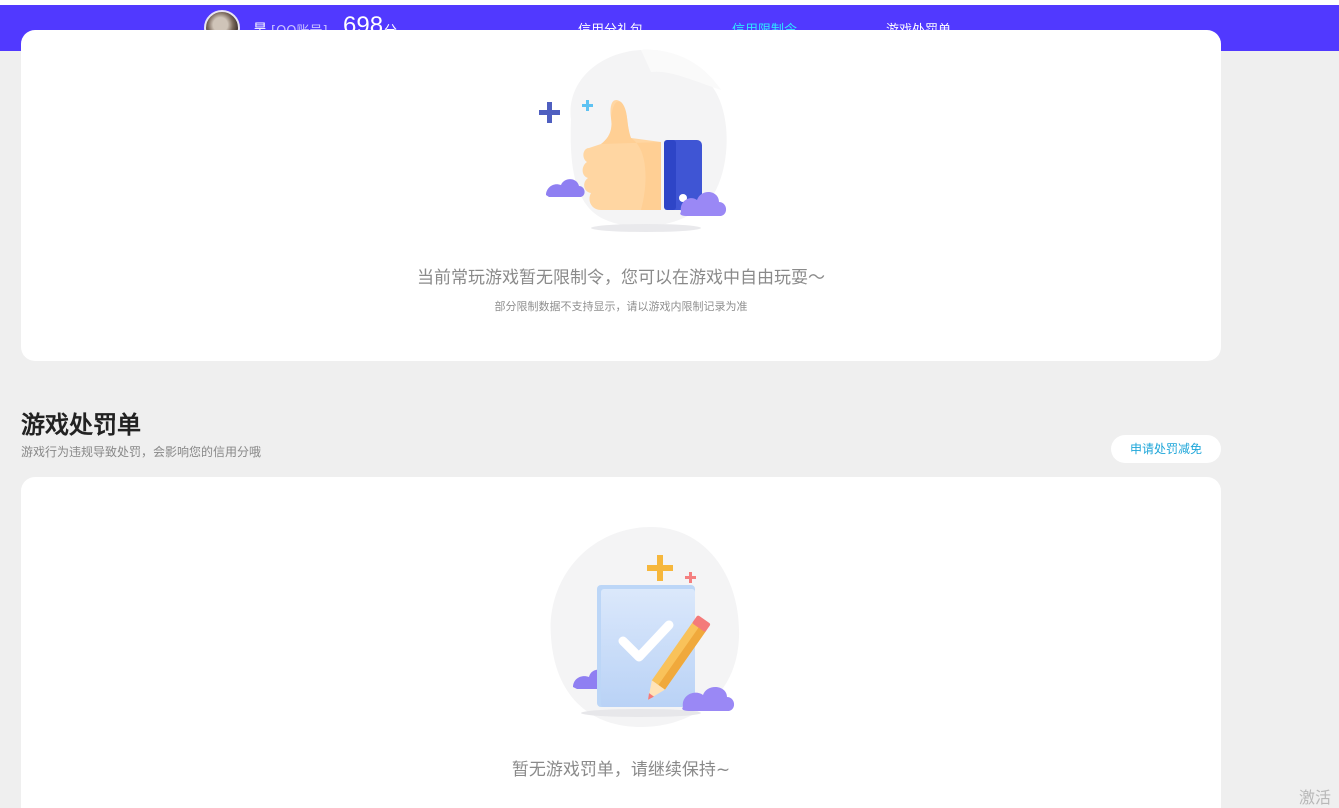 The height and width of the screenshot is (808, 1339). What do you see at coordinates (81, 425) in the screenshot?
I see `penalty-section-title: 游戏处罚单` at bounding box center [81, 425].